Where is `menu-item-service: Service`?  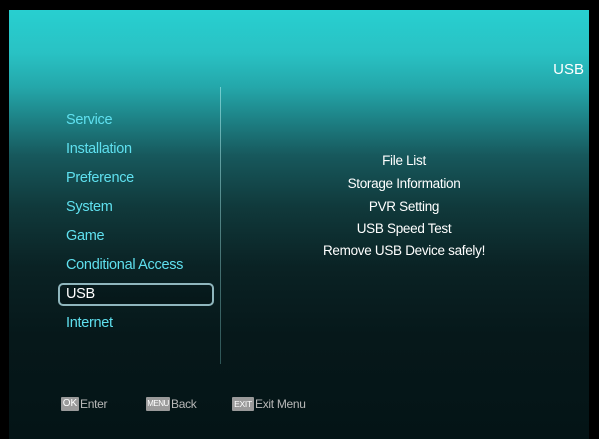
menu-item-service: Service is located at coordinates (89, 120).